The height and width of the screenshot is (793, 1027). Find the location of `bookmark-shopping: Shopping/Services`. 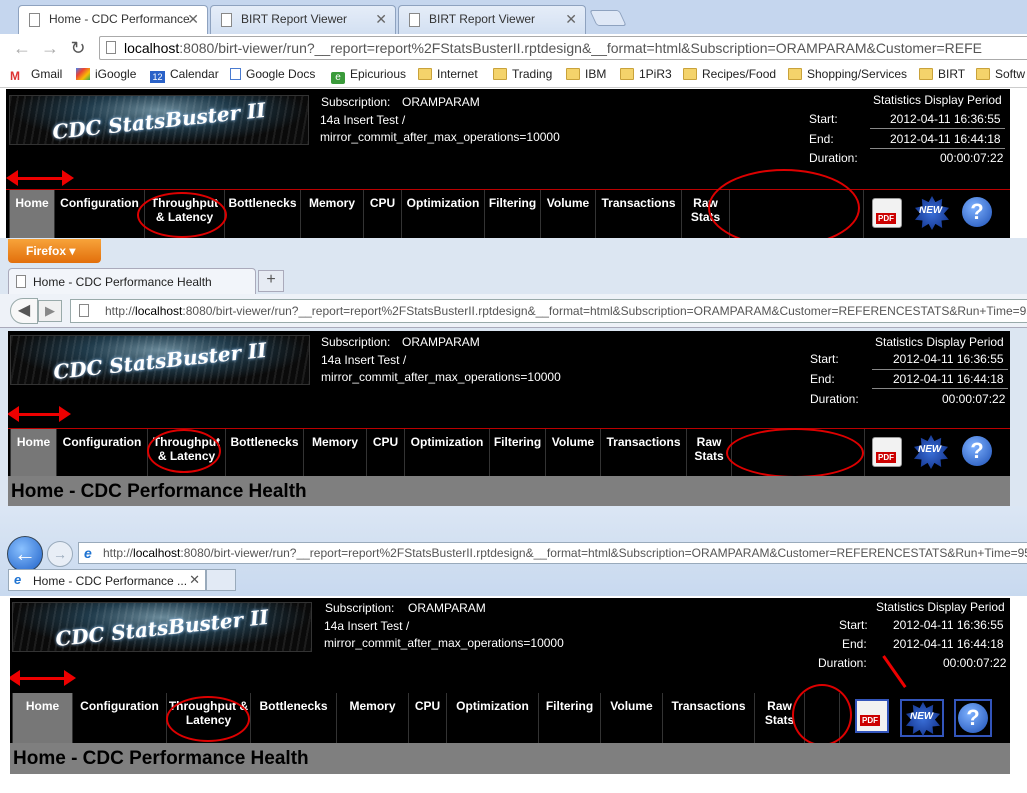

bookmark-shopping: Shopping/Services is located at coordinates (847, 74).